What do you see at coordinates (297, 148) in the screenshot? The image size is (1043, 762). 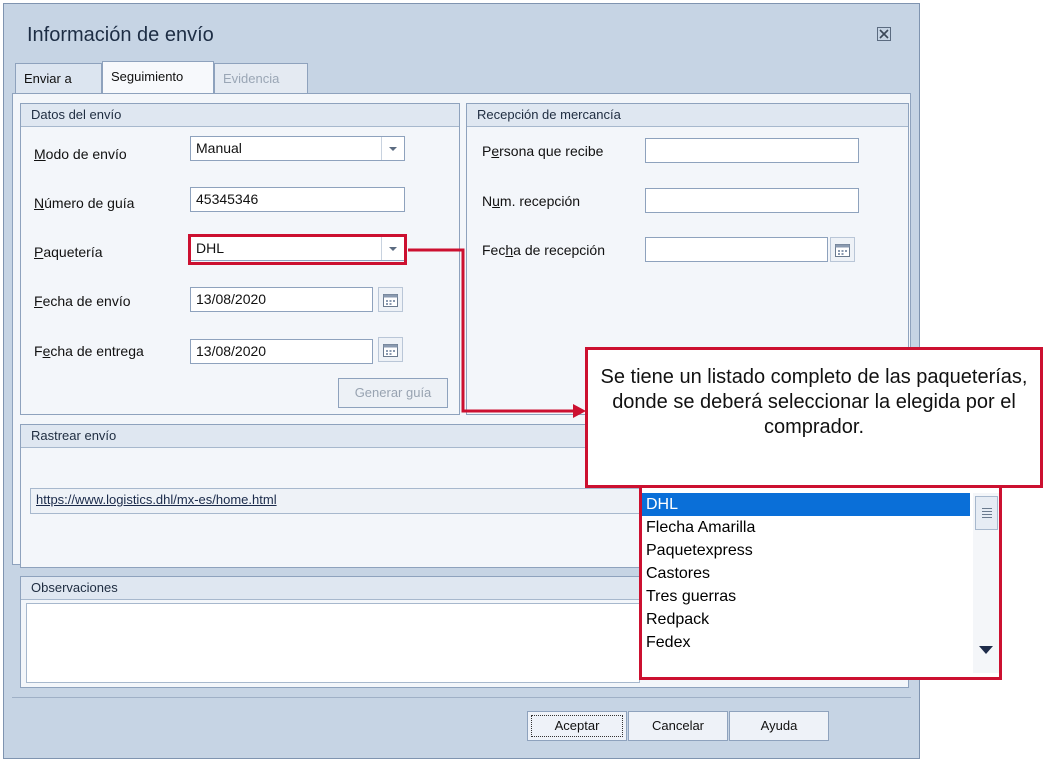 I see `modo-envio-select: Manual` at bounding box center [297, 148].